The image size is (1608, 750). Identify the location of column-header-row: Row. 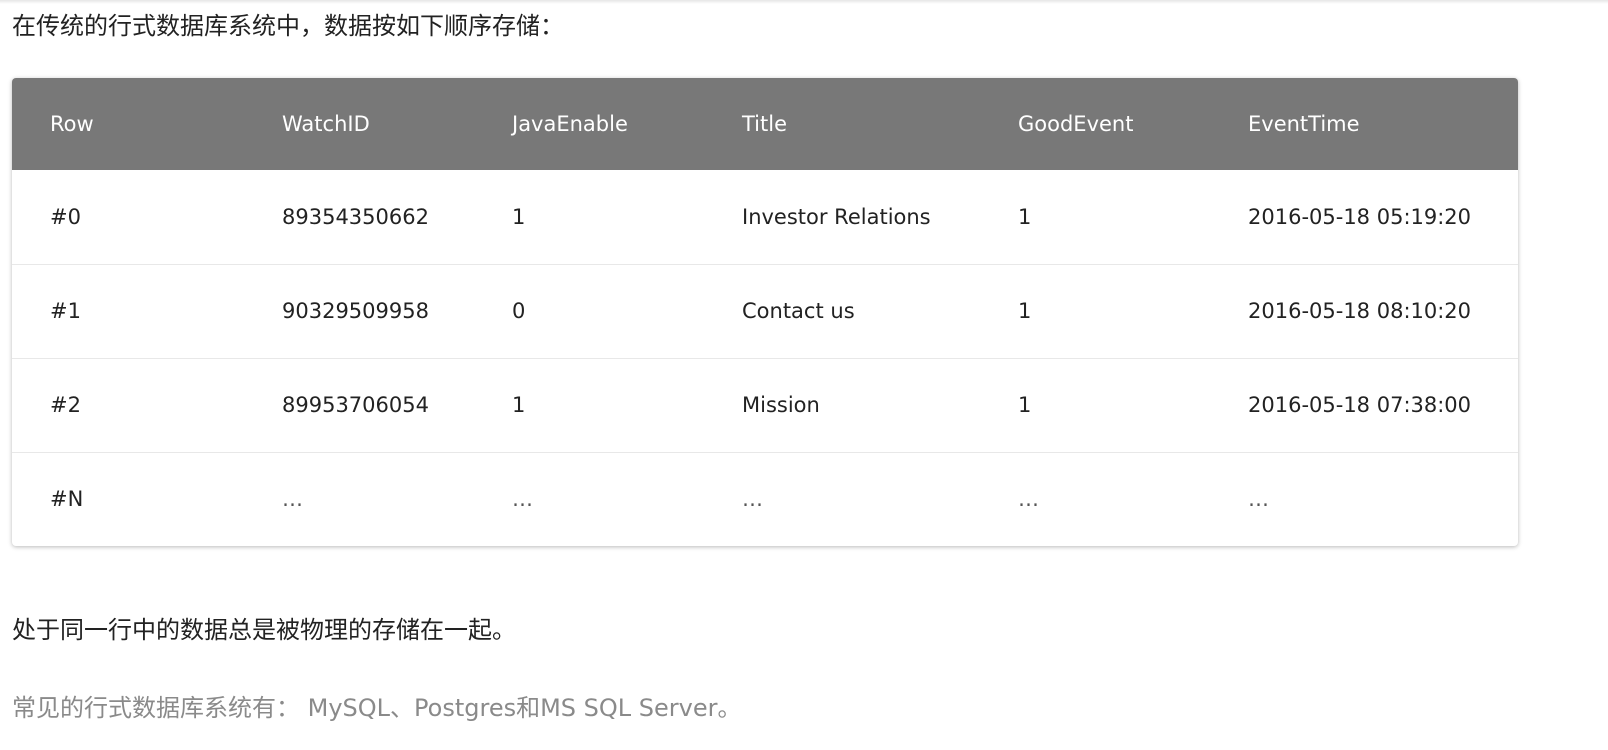
(72, 124).